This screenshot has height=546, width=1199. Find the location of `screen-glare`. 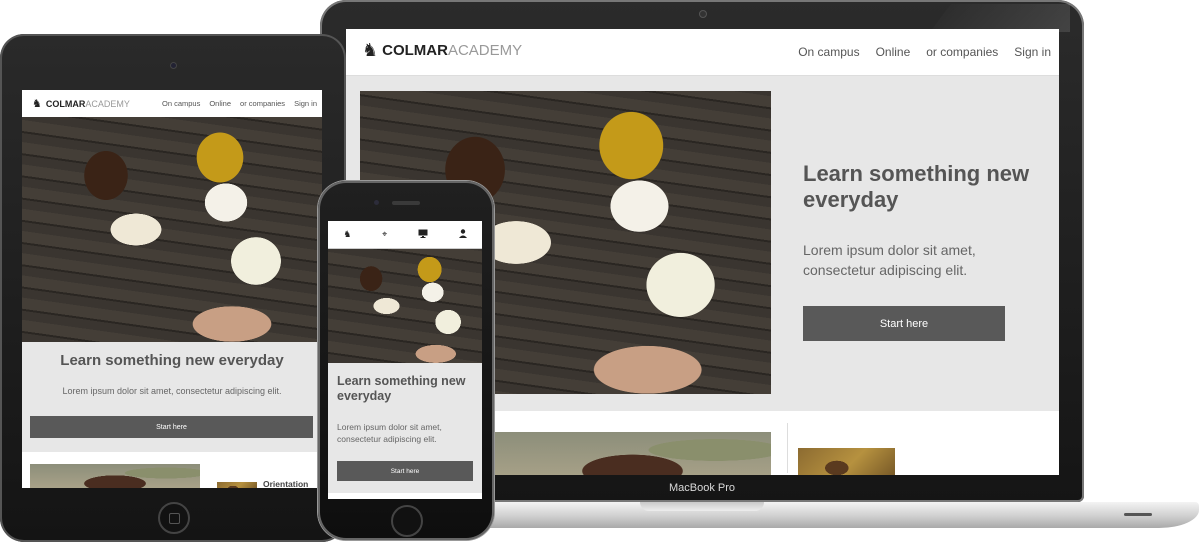

screen-glare is located at coordinates (1000, 18).